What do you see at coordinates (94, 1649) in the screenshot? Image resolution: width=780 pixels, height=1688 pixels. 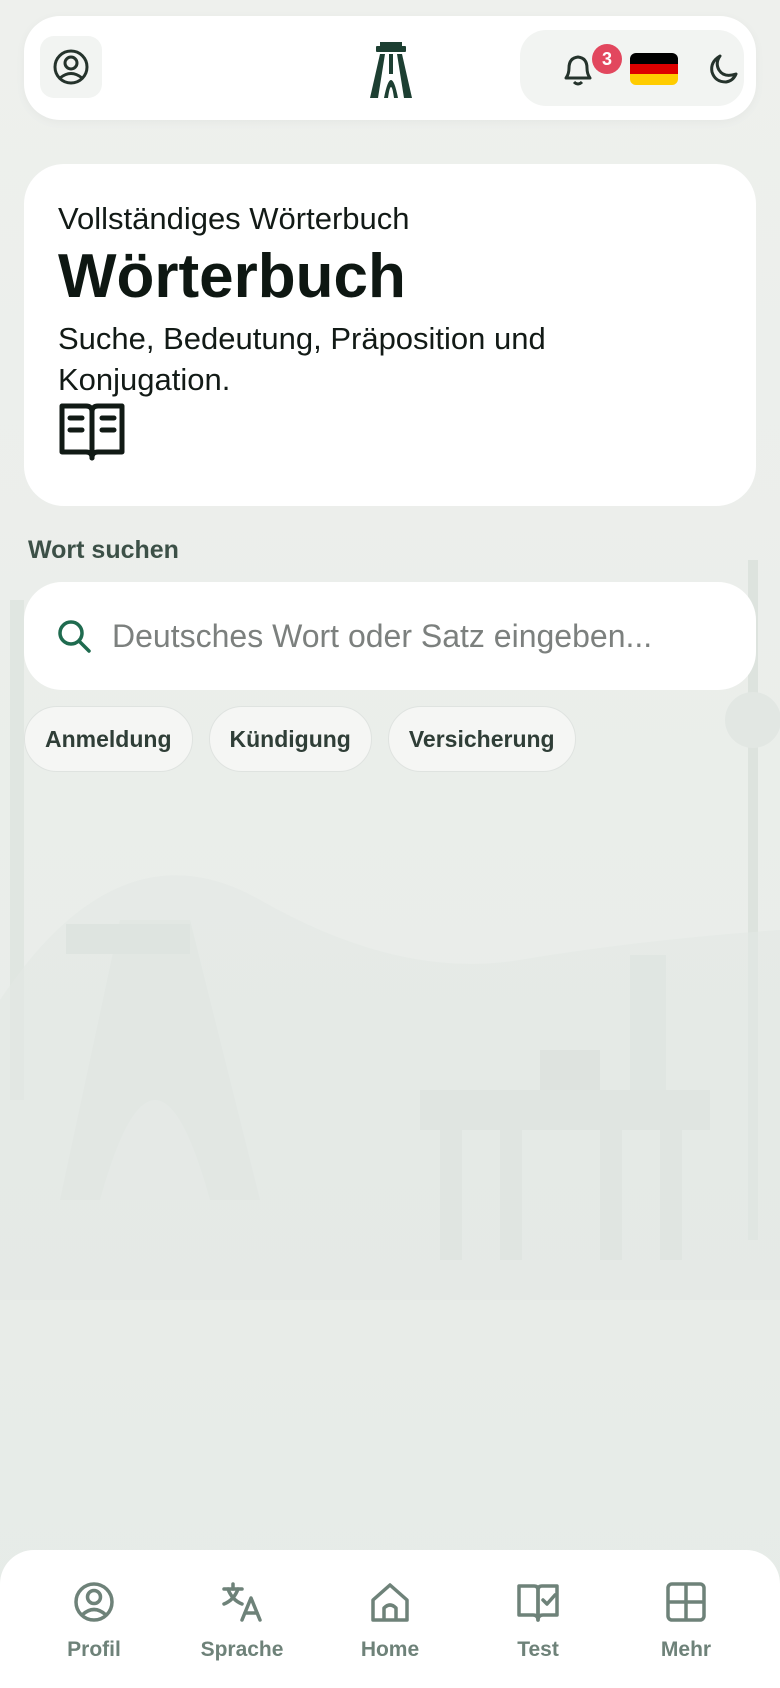 I see `nav-label: Profil` at bounding box center [94, 1649].